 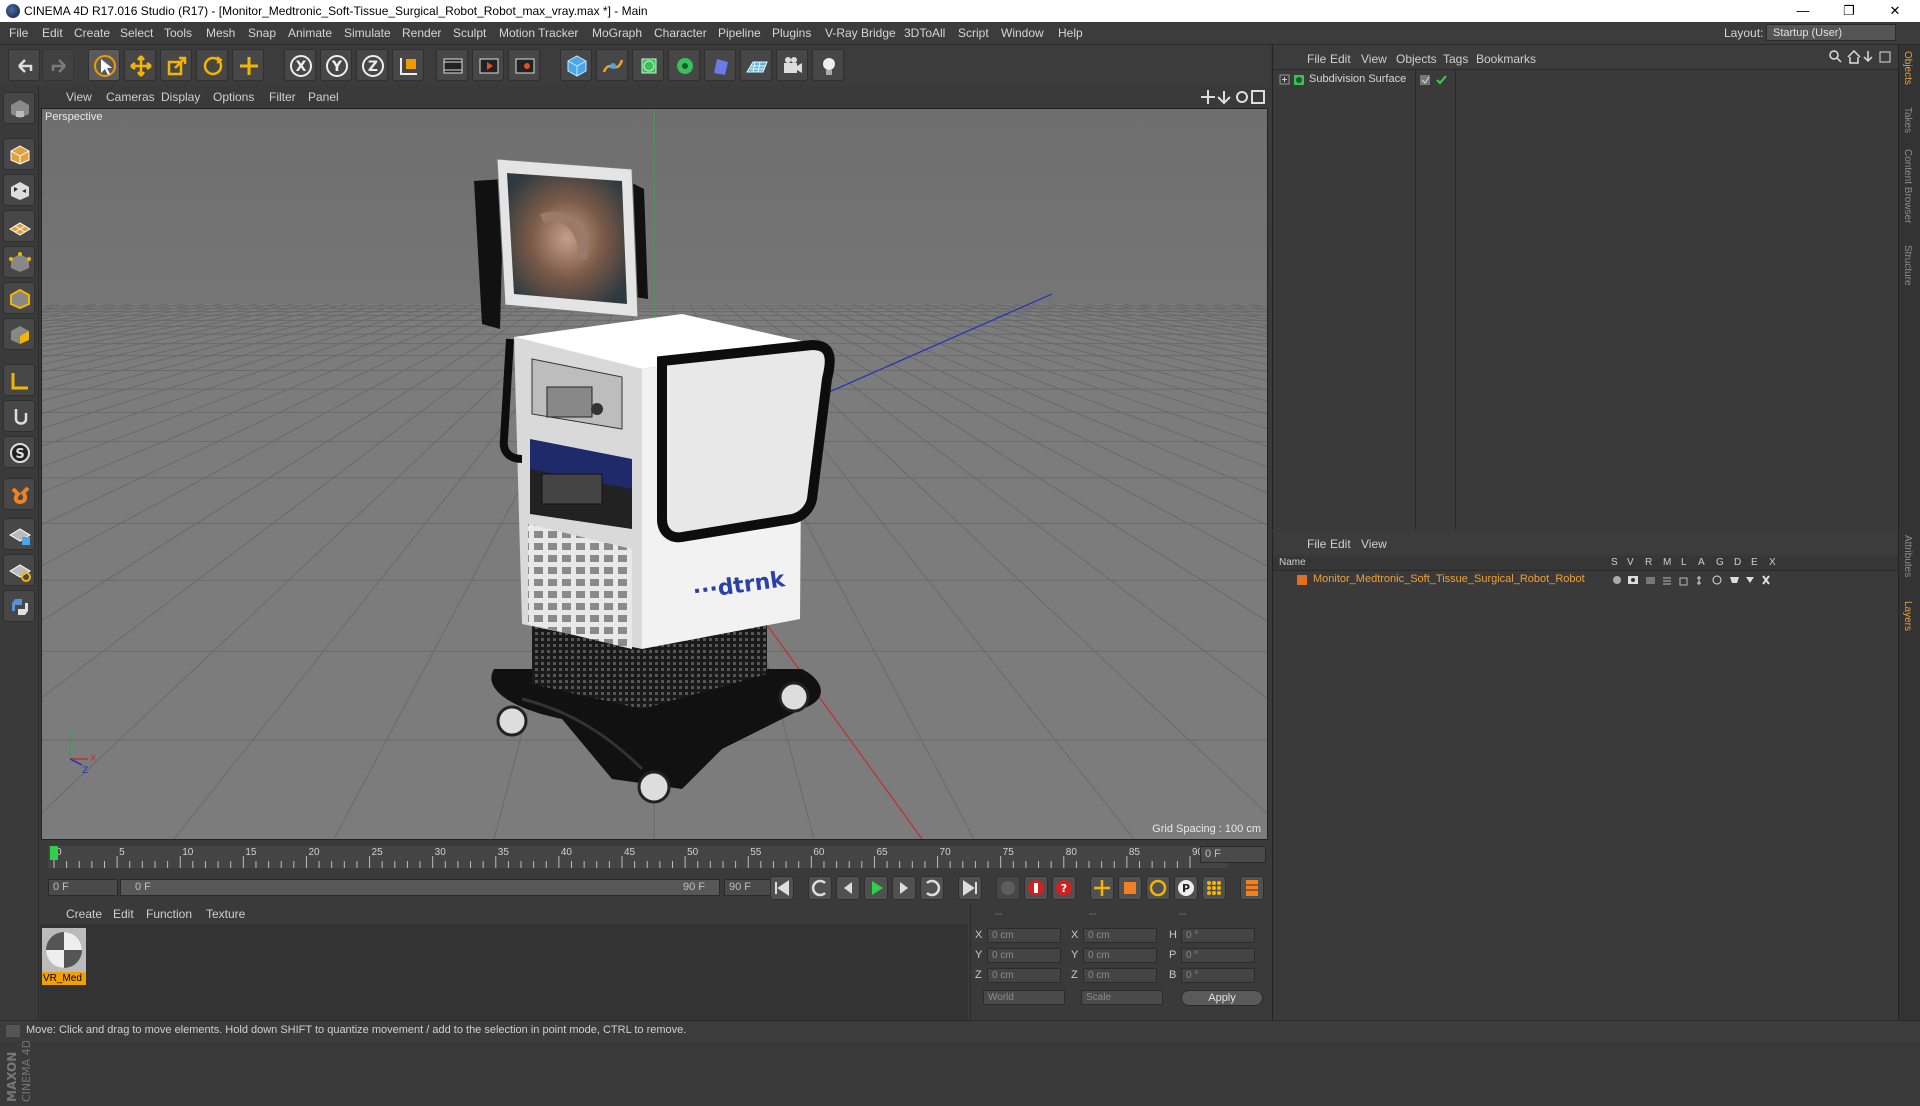 I want to click on menu-plugins: Plugins, so click(x=791, y=33).